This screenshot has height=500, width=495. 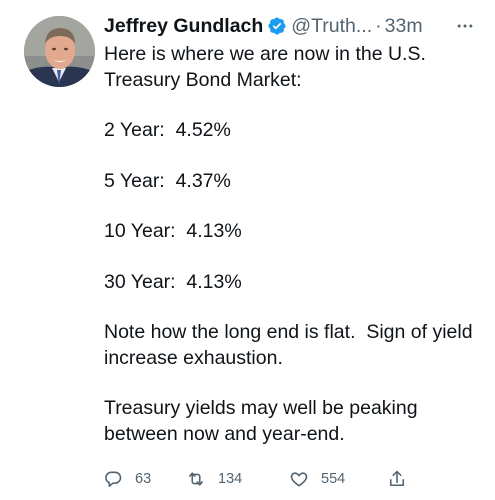 What do you see at coordinates (173, 231) in the screenshot?
I see `tweet-text-10-year: 10 Year: 4.13%` at bounding box center [173, 231].